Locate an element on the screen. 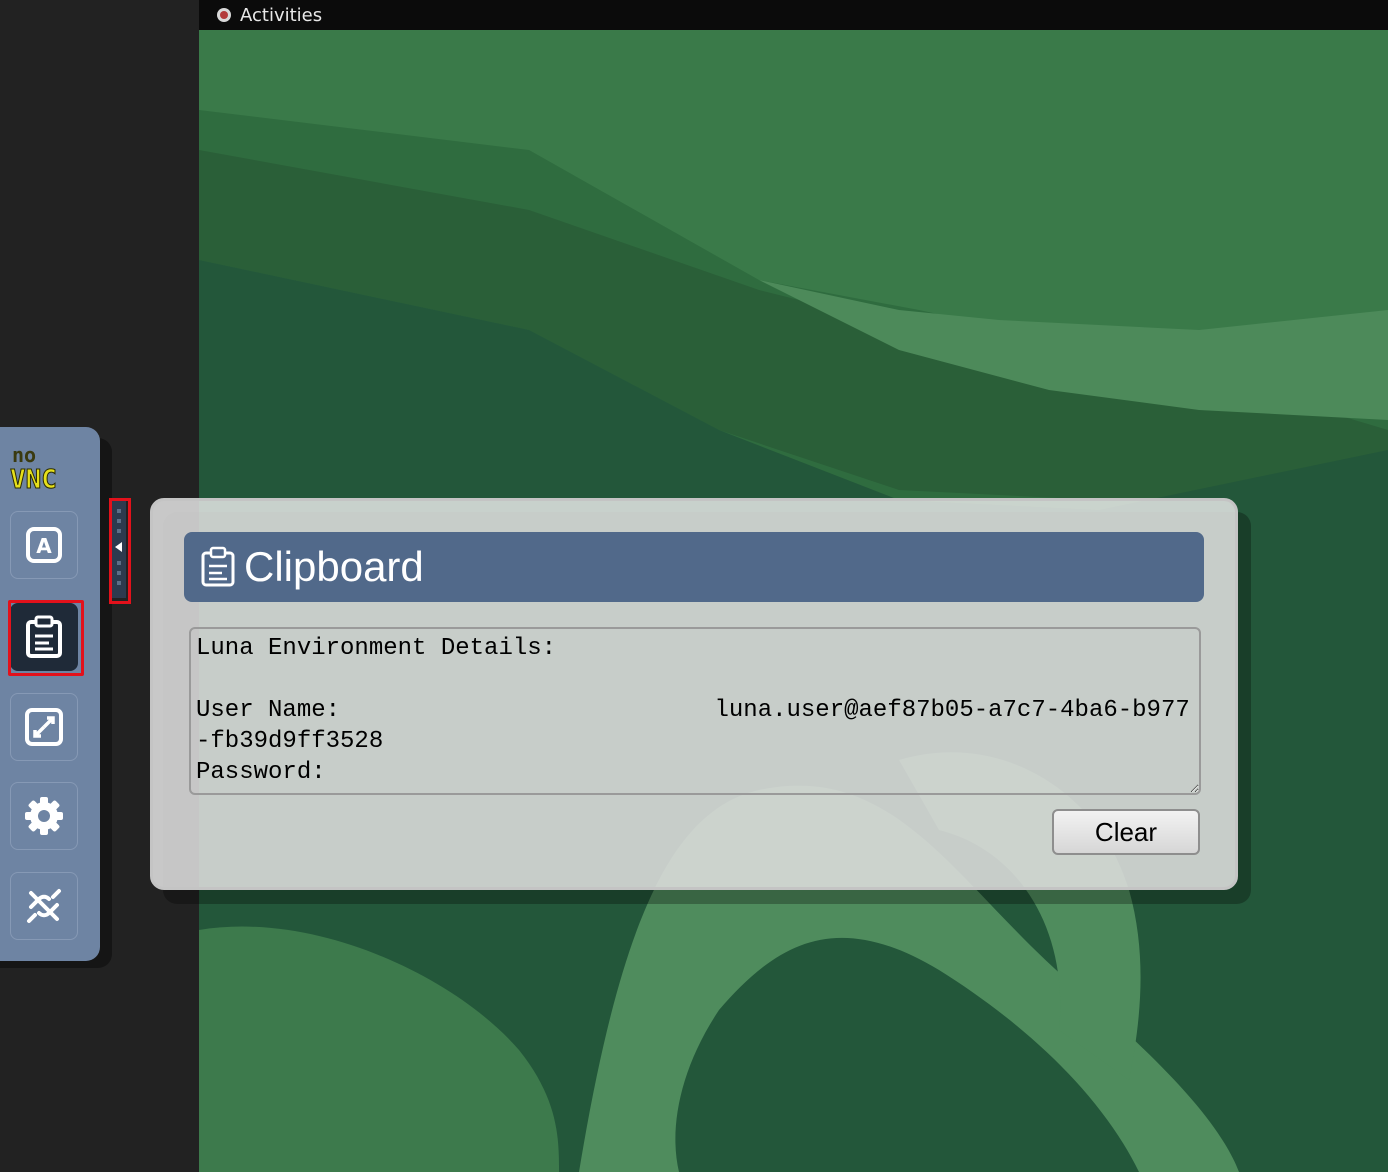 The image size is (1388, 1172). keyboard-icon-glyph: A is located at coordinates (44, 546).